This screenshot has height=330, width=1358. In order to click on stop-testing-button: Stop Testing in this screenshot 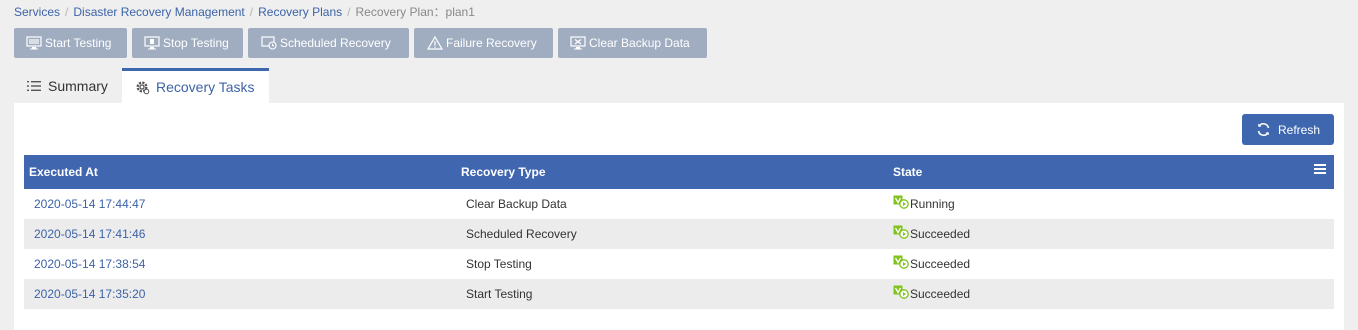, I will do `click(187, 43)`.